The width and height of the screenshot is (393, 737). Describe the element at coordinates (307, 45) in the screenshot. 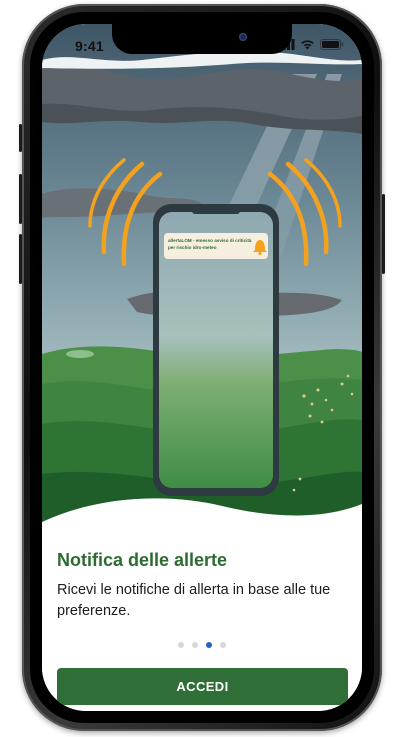

I see `wifi-icon` at that location.